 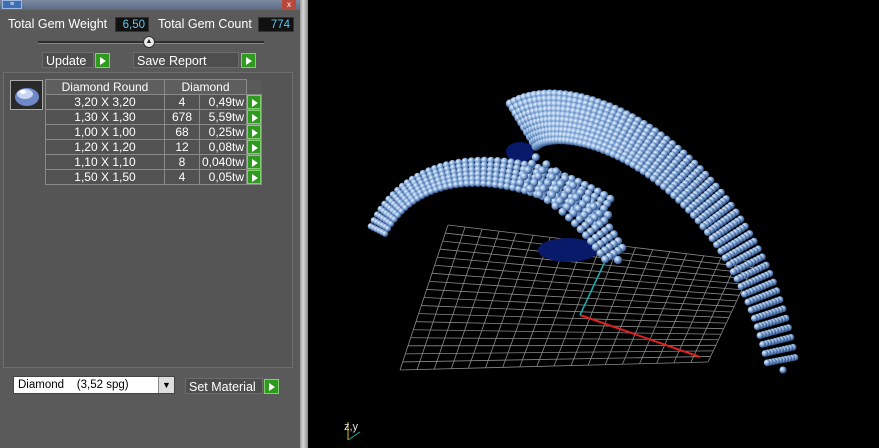 What do you see at coordinates (304, 224) in the screenshot?
I see `panel-splitter` at bounding box center [304, 224].